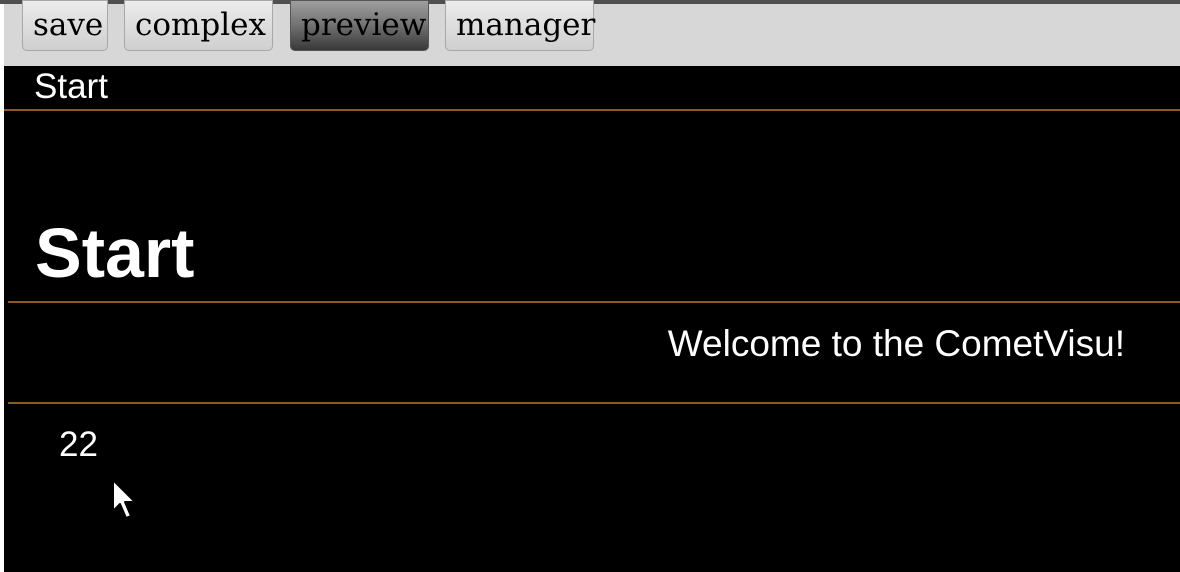  Describe the element at coordinates (65, 25) in the screenshot. I see `save-button: save` at that location.